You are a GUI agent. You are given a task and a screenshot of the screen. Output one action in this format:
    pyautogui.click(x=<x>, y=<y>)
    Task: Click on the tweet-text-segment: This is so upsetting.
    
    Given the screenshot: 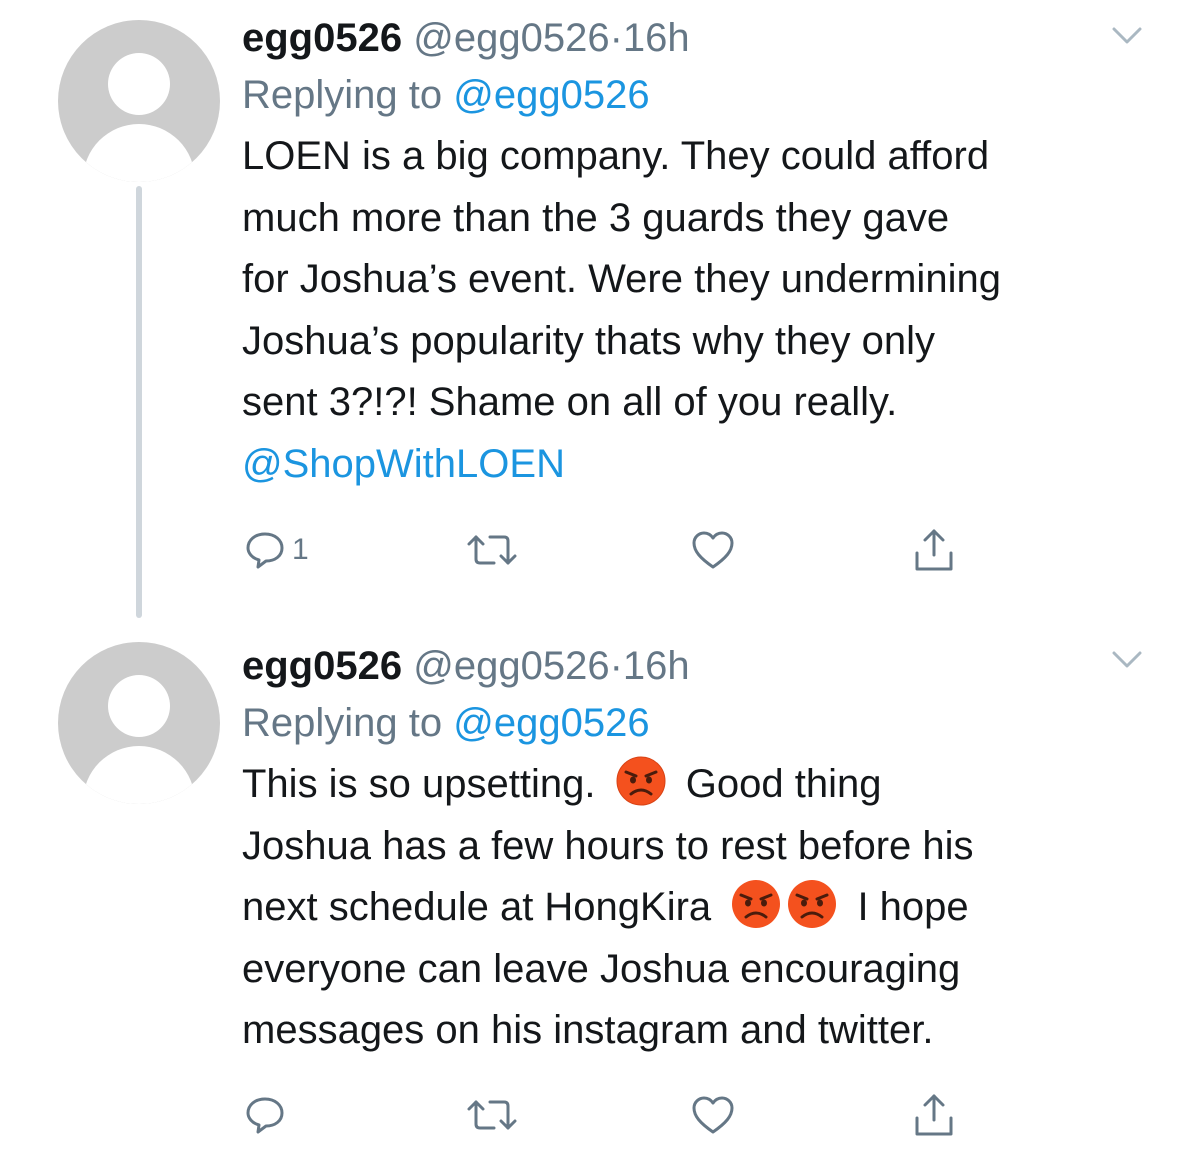 What is the action you would take?
    pyautogui.click(x=419, y=784)
    